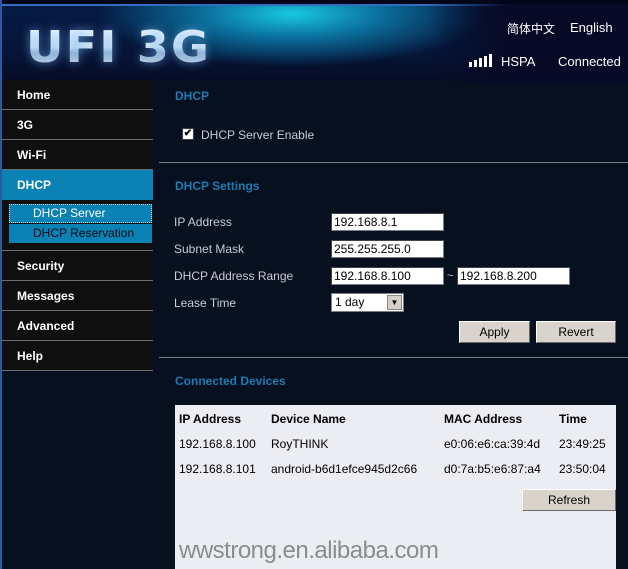 The height and width of the screenshot is (569, 628). I want to click on table-cell-mac: e0:06:e6:ca:39:4d, so click(492, 444).